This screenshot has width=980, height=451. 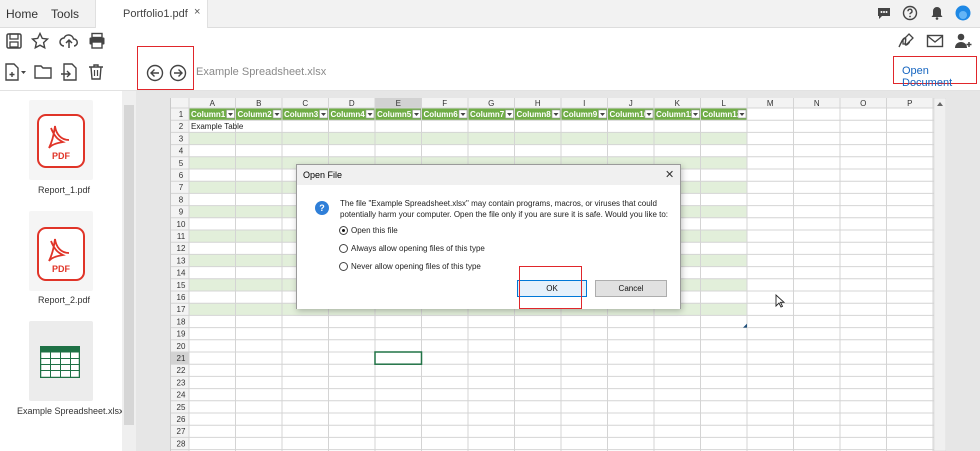 I want to click on column-header: E, so click(x=398, y=103).